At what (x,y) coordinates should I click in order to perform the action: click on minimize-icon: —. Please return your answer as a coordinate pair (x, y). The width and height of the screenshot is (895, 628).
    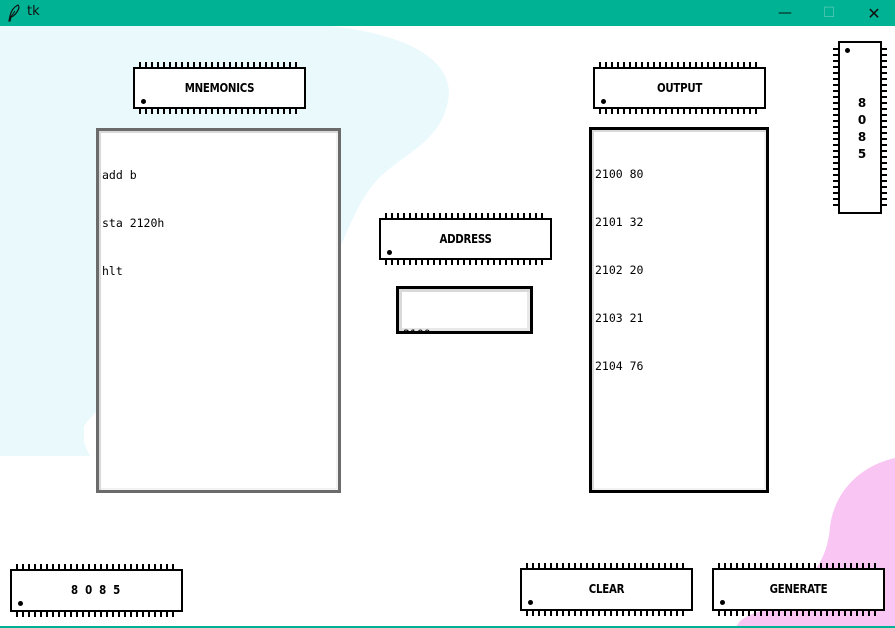
    Looking at the image, I should click on (785, 13).